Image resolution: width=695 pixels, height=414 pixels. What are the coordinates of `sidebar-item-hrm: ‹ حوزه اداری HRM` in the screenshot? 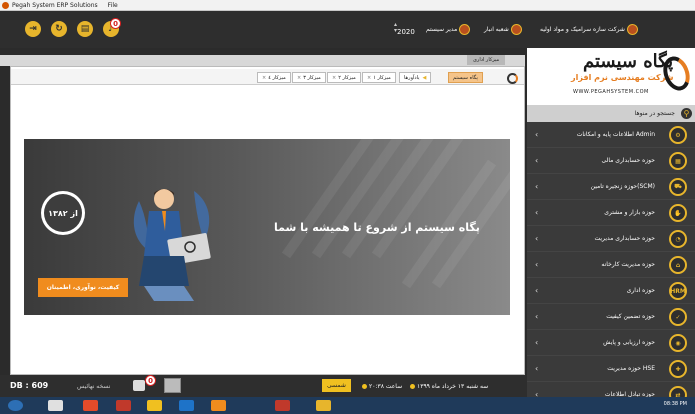 It's located at (611, 291).